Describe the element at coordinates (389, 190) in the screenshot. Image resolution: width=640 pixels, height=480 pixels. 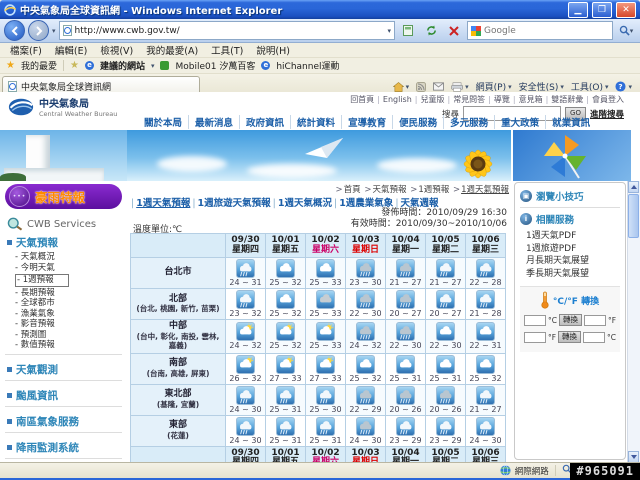
I see `breadcrumb-item: 天氣預報` at that location.